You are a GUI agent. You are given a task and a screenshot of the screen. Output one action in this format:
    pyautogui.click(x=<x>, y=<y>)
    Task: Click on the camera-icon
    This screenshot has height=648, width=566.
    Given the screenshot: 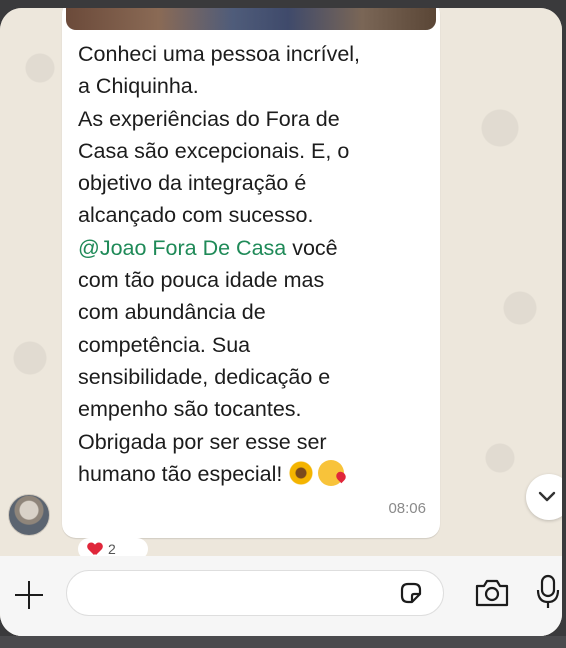 What is the action you would take?
    pyautogui.click(x=492, y=593)
    